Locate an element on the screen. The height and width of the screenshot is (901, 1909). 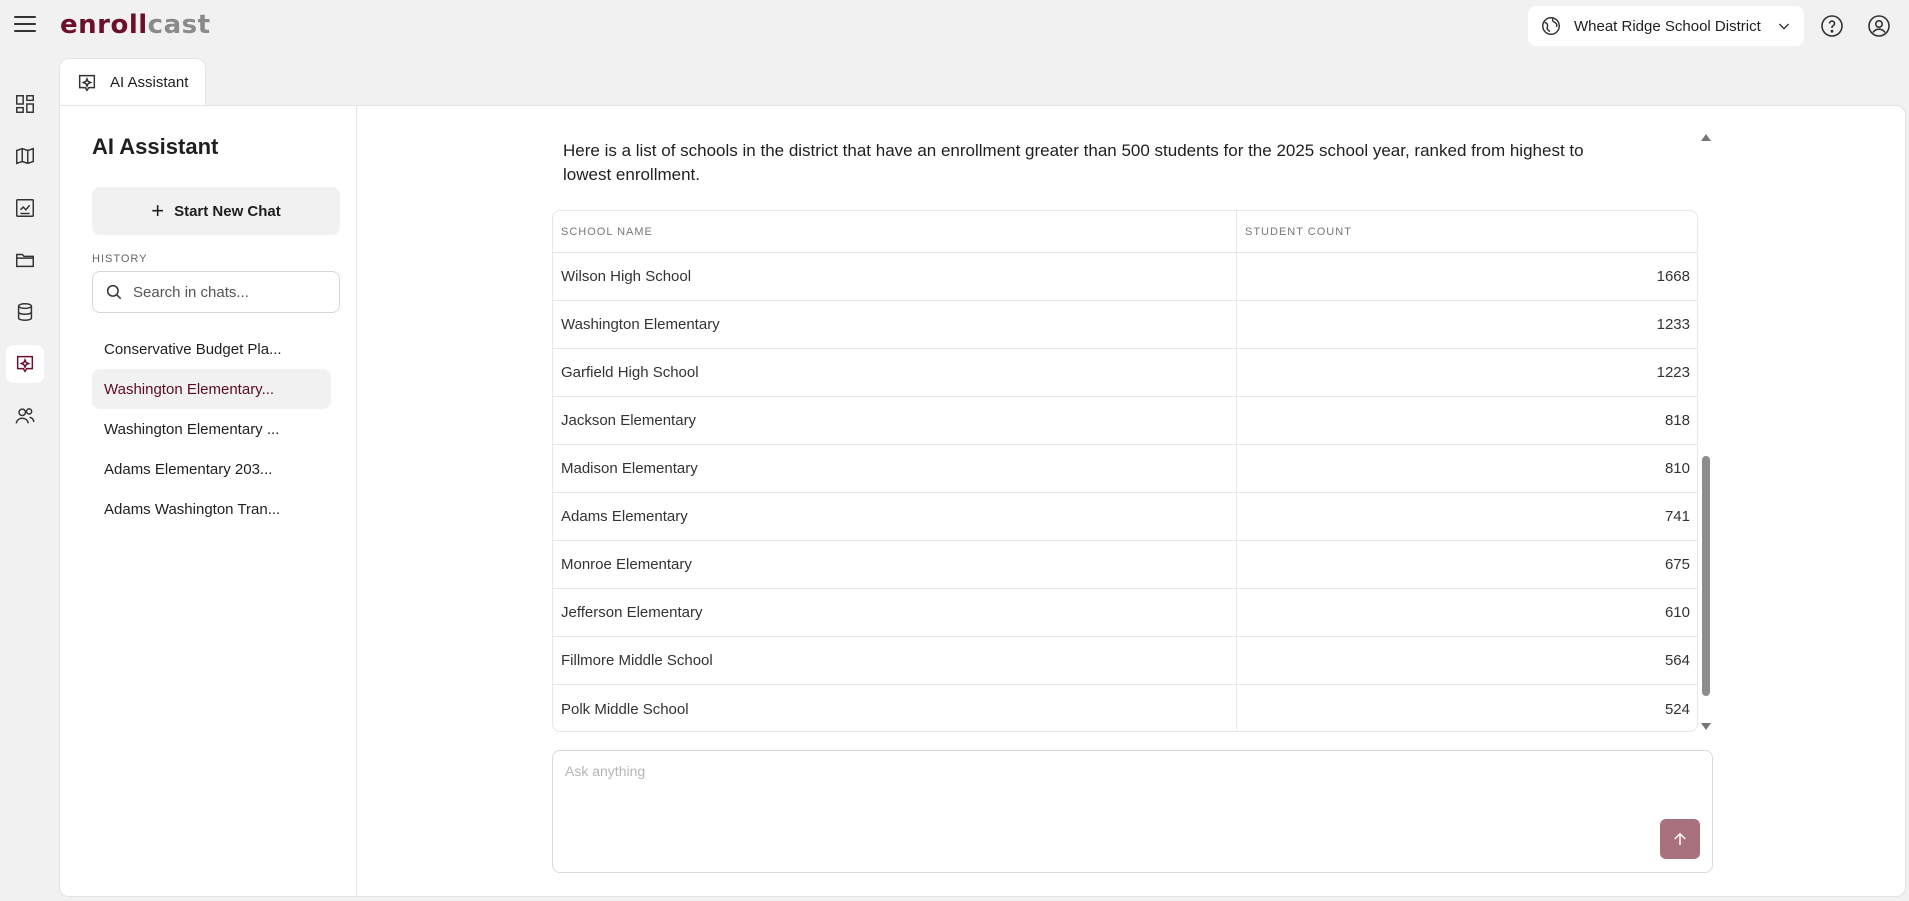
chat-search is located at coordinates (216, 292).